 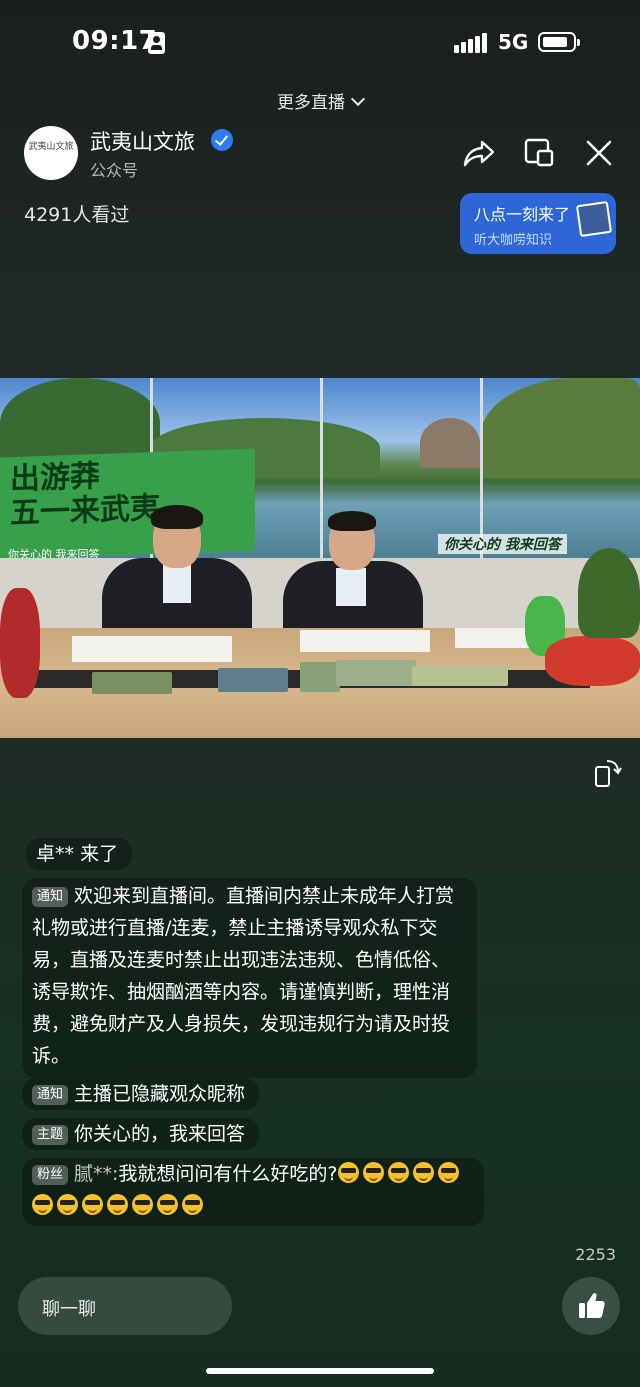 I want to click on id-card-icon, so click(x=156, y=43).